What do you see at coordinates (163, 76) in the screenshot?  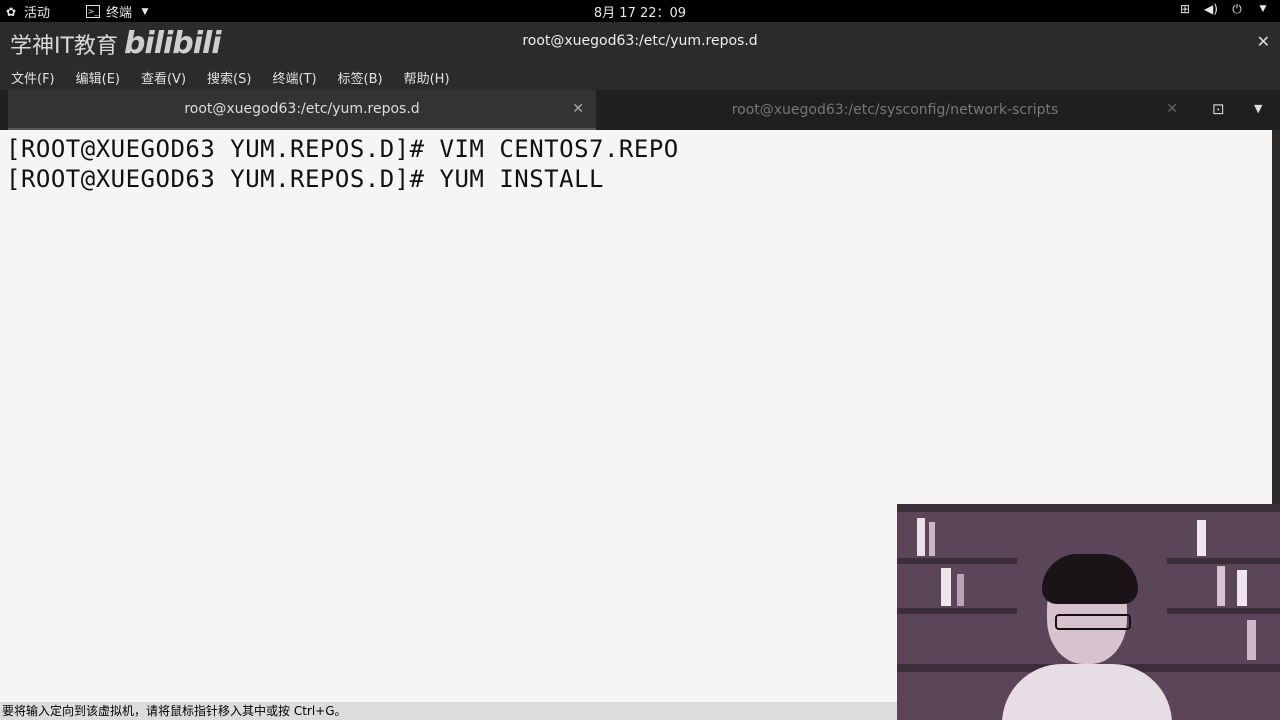 I see `menu-view: 查看(V)` at bounding box center [163, 76].